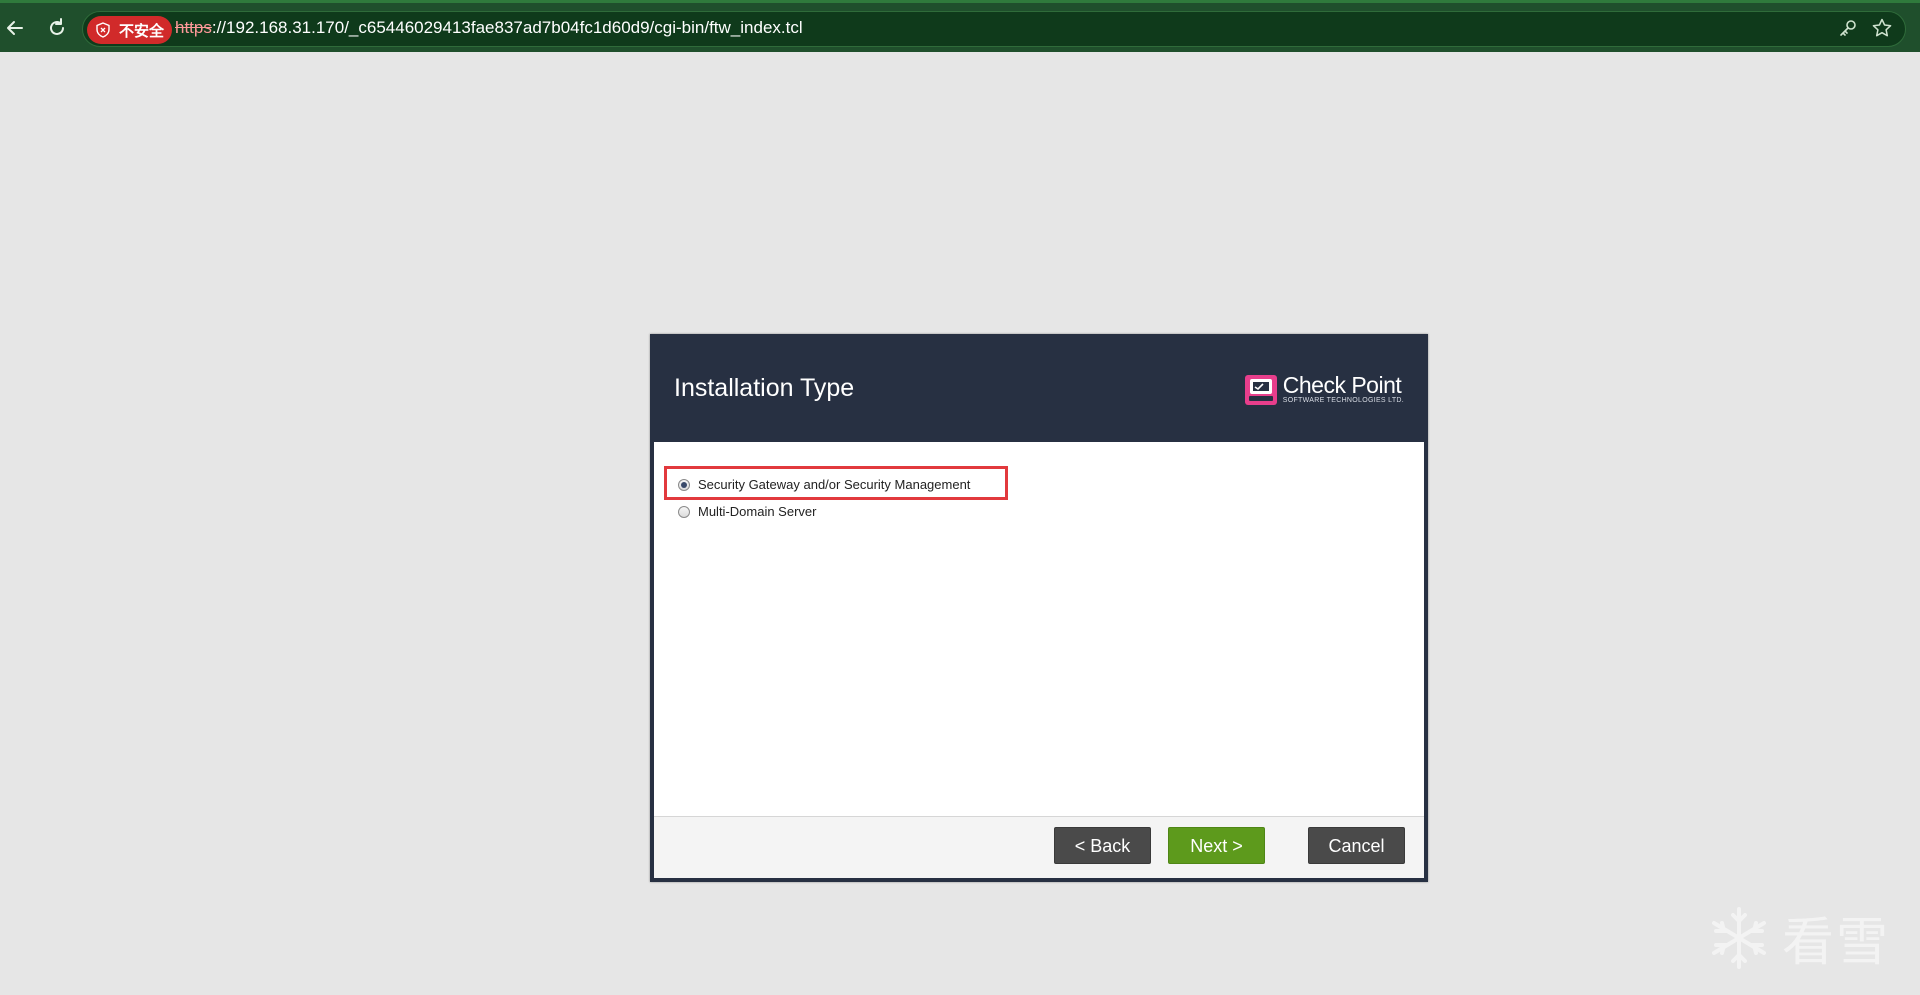  I want to click on option-multi-domain-server: Multi-Domain Server, so click(747, 511).